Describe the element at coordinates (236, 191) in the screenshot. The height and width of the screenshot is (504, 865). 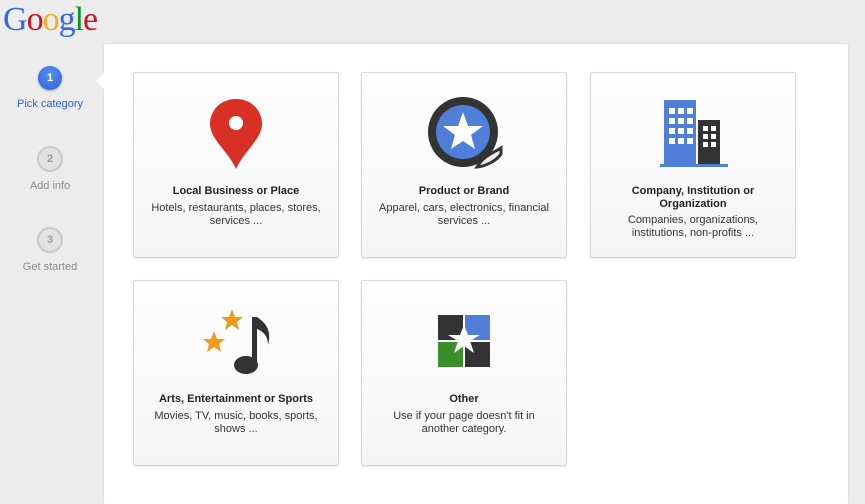
I see `card-title: Local Business or Place` at that location.